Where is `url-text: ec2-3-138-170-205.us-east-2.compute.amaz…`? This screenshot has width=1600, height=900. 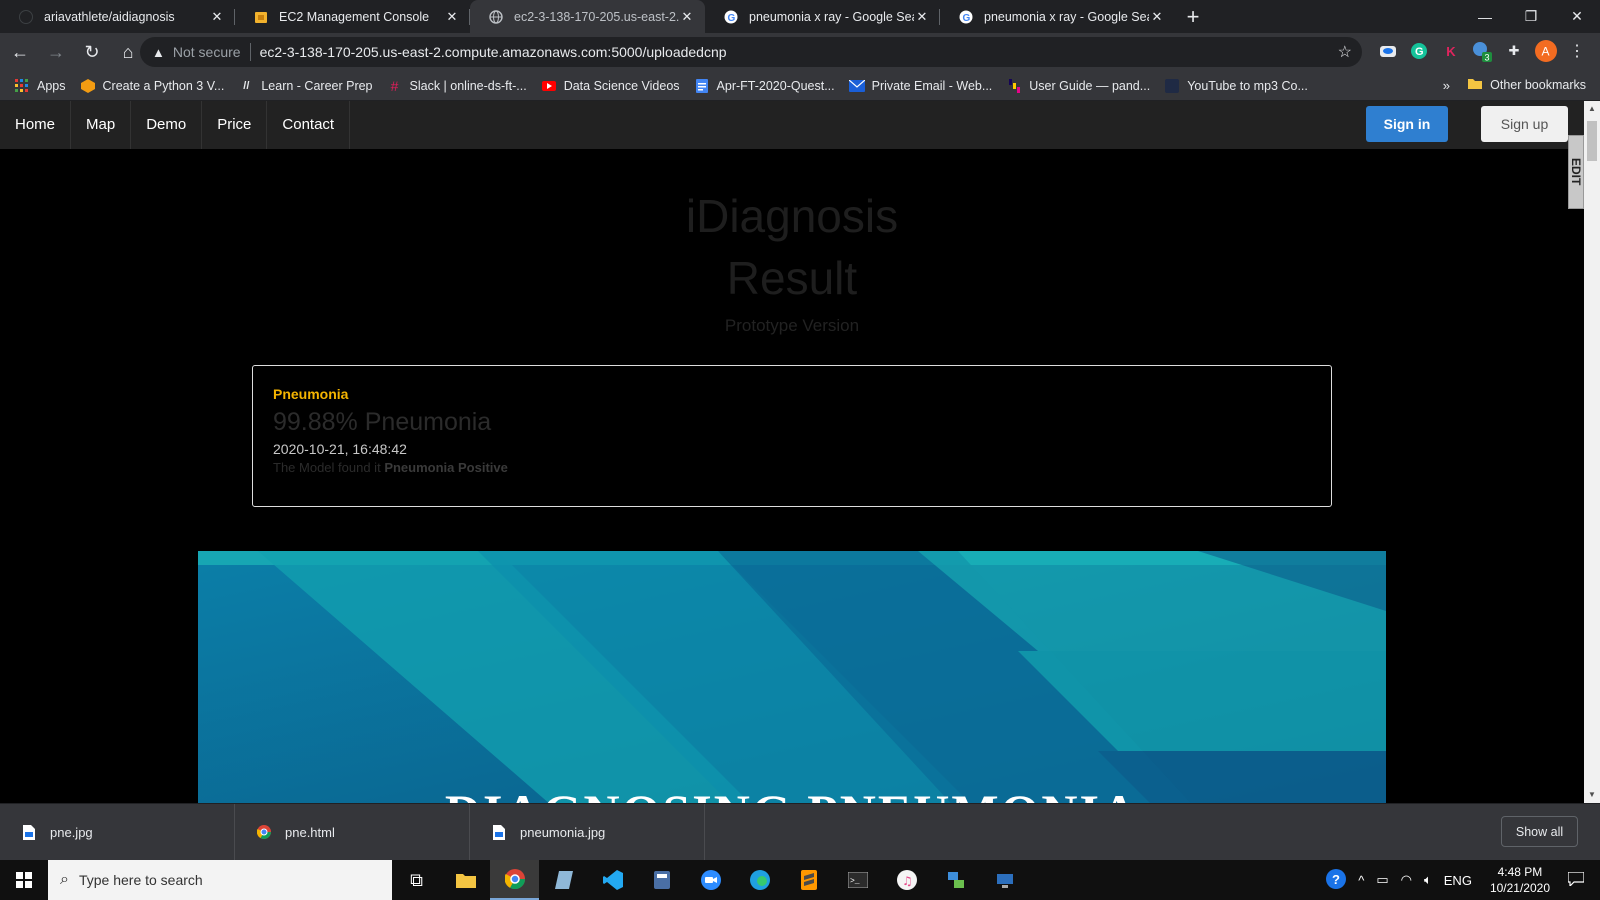
url-text: ec2-3-138-170-205.us-east-2.compute.amaz… is located at coordinates (493, 52).